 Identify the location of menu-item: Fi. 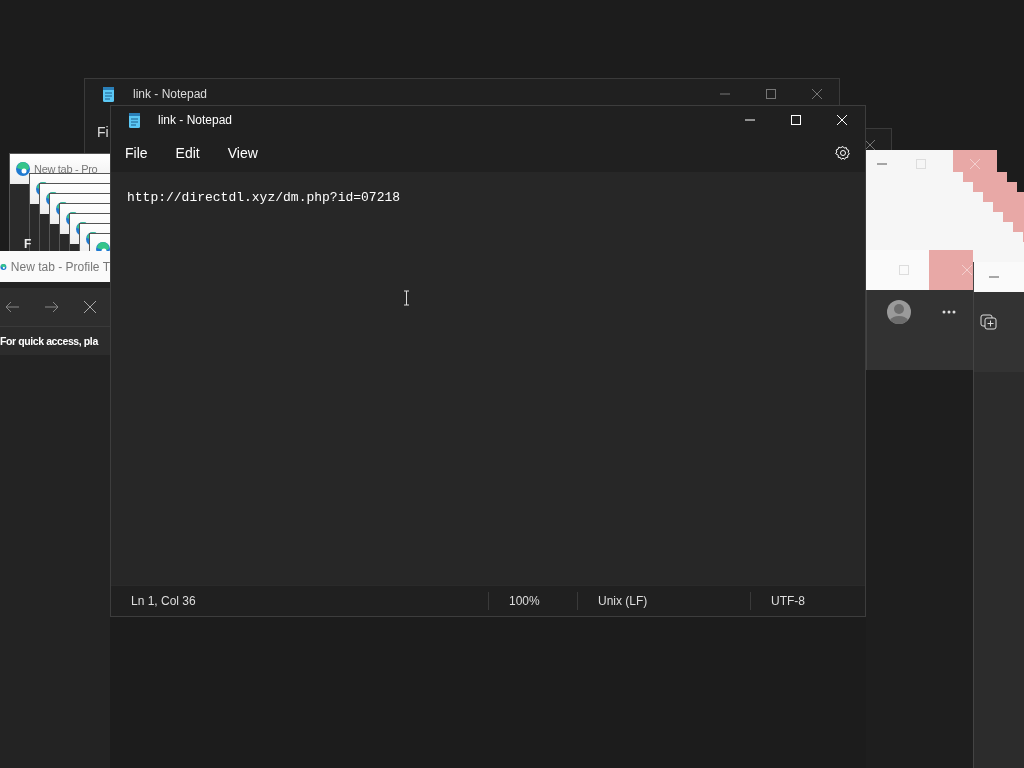
(103, 132).